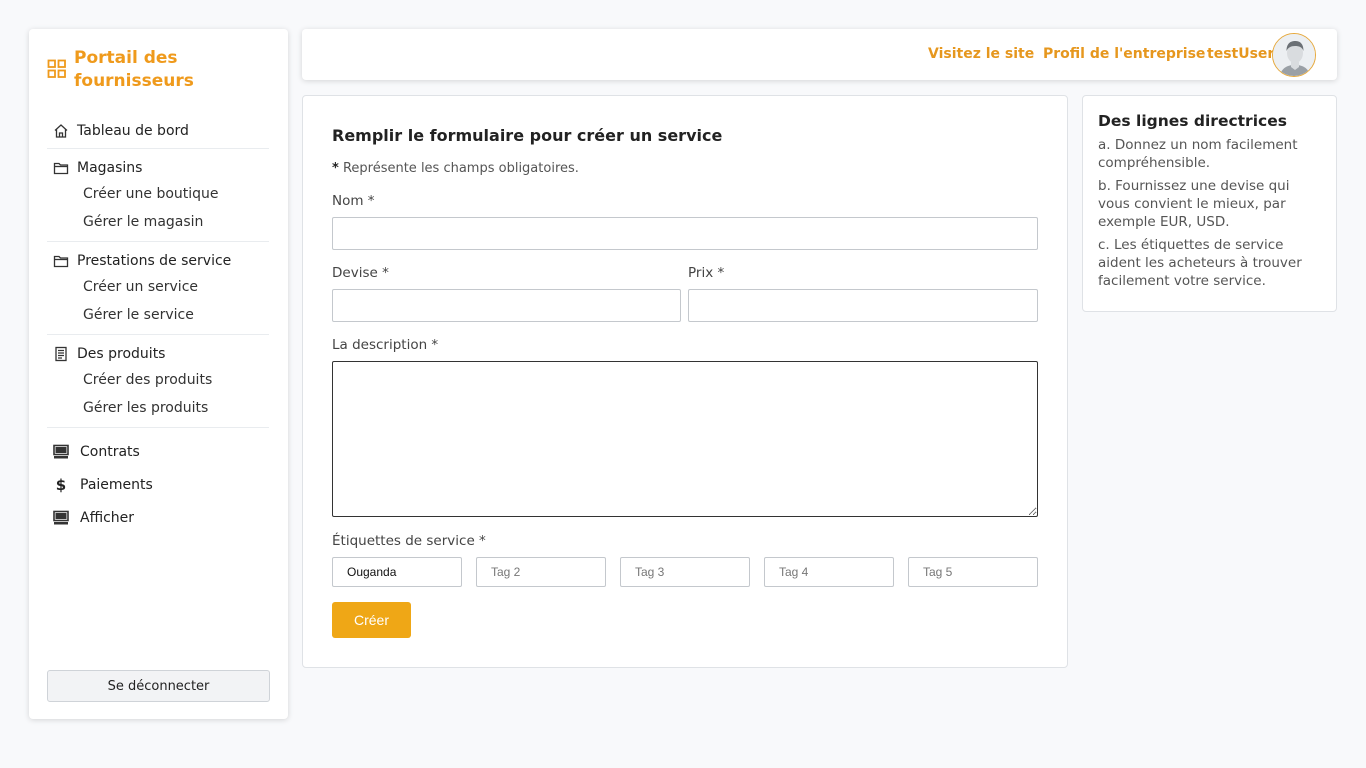 This screenshot has width=1366, height=768. I want to click on tag-3-field, so click(685, 572).